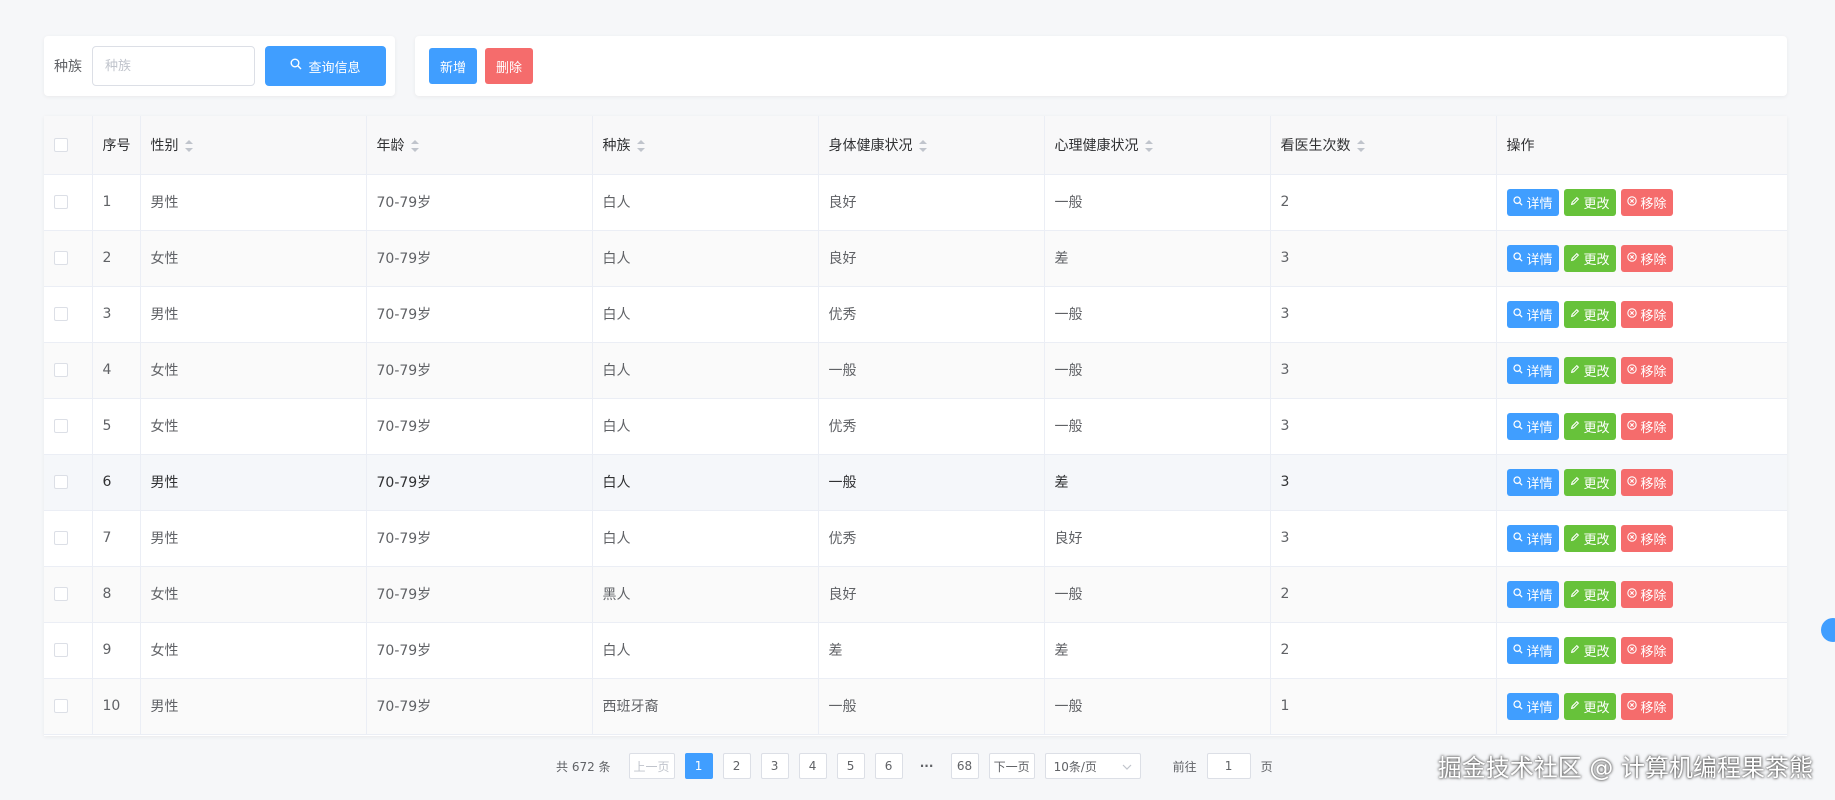 The height and width of the screenshot is (800, 1835). Describe the element at coordinates (705, 706) in the screenshot. I see `cell-race: 西班牙裔` at that location.